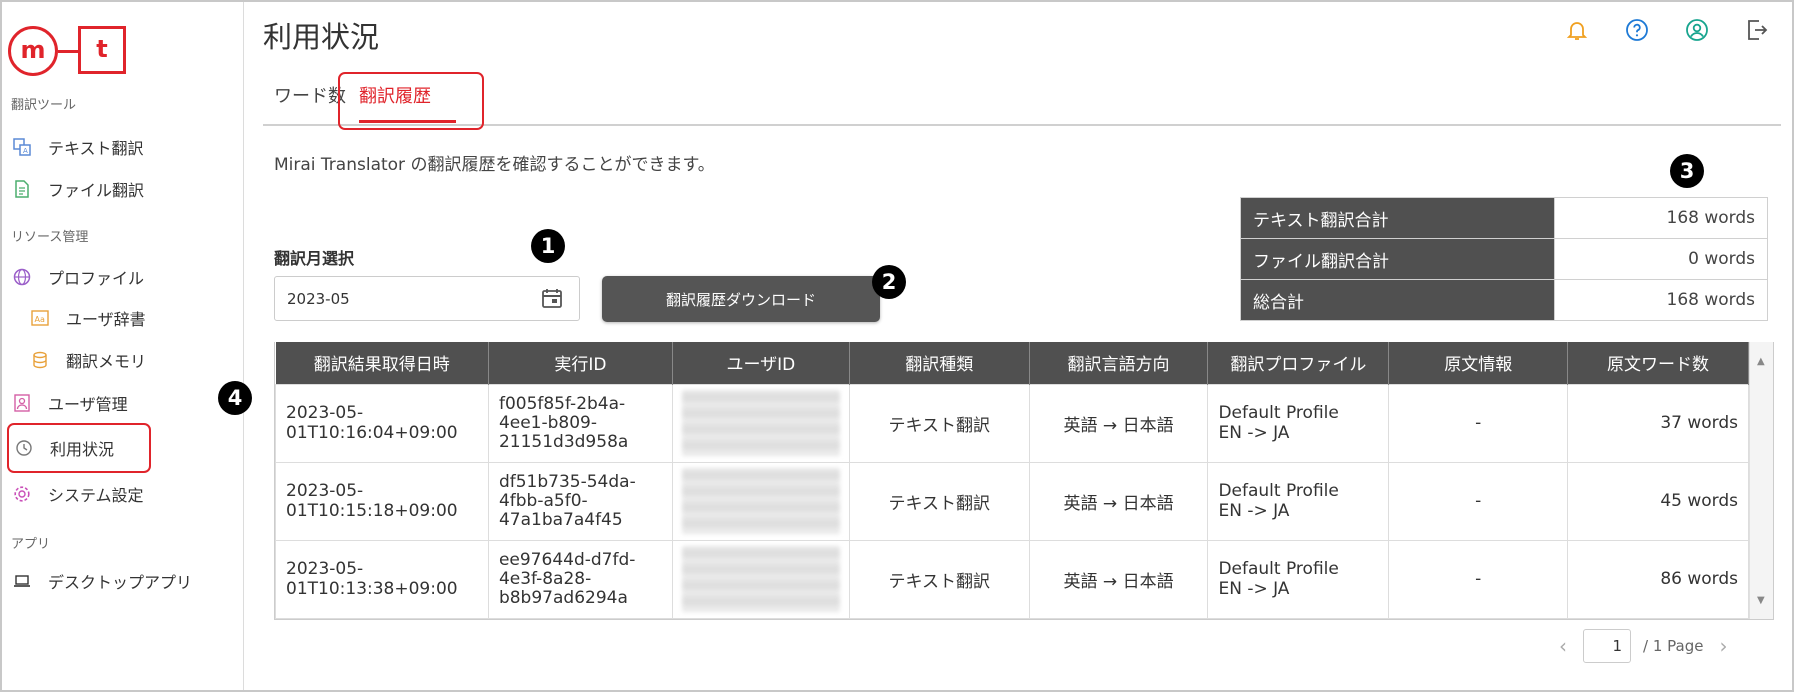  What do you see at coordinates (427, 298) in the screenshot?
I see `month-select-input` at bounding box center [427, 298].